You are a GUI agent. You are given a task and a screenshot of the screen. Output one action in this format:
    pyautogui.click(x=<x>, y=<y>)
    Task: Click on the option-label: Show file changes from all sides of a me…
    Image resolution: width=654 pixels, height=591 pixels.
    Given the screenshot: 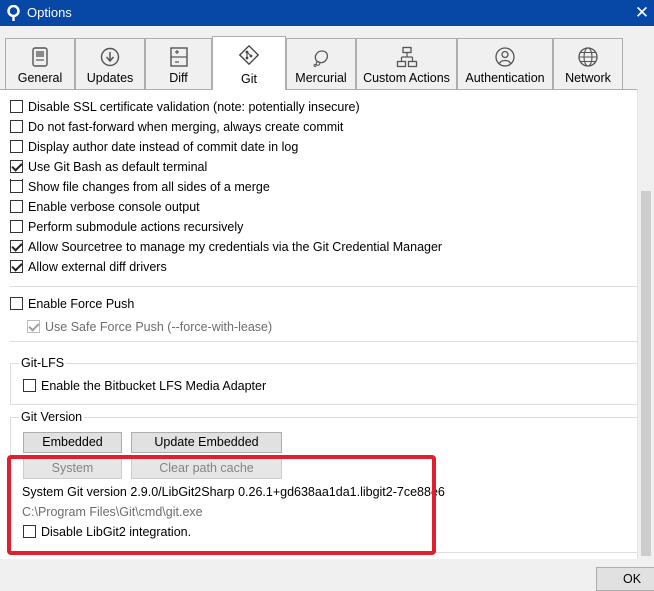 What is the action you would take?
    pyautogui.click(x=149, y=187)
    